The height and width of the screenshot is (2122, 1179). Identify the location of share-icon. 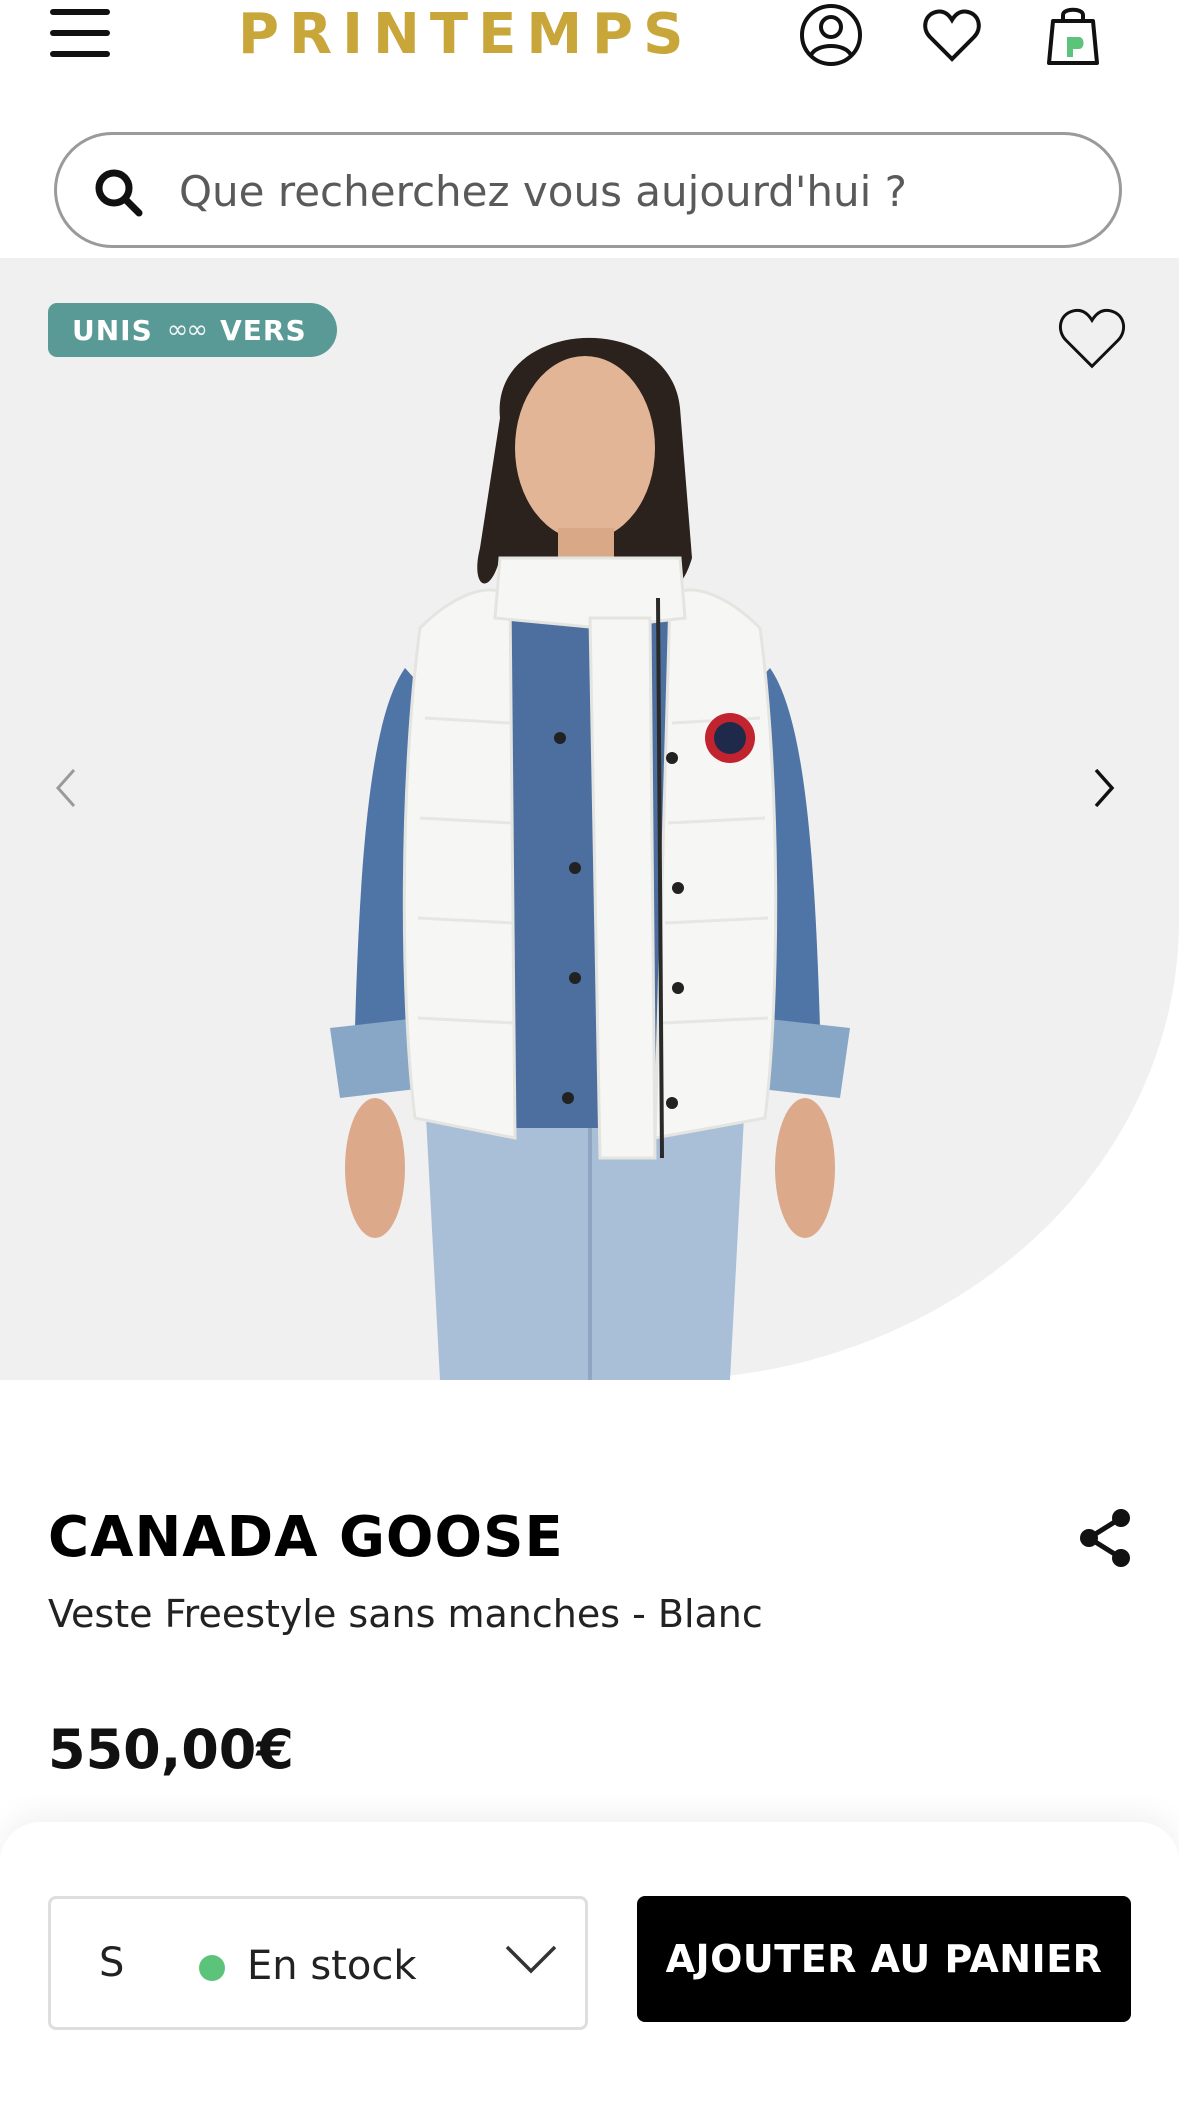
(1105, 1538).